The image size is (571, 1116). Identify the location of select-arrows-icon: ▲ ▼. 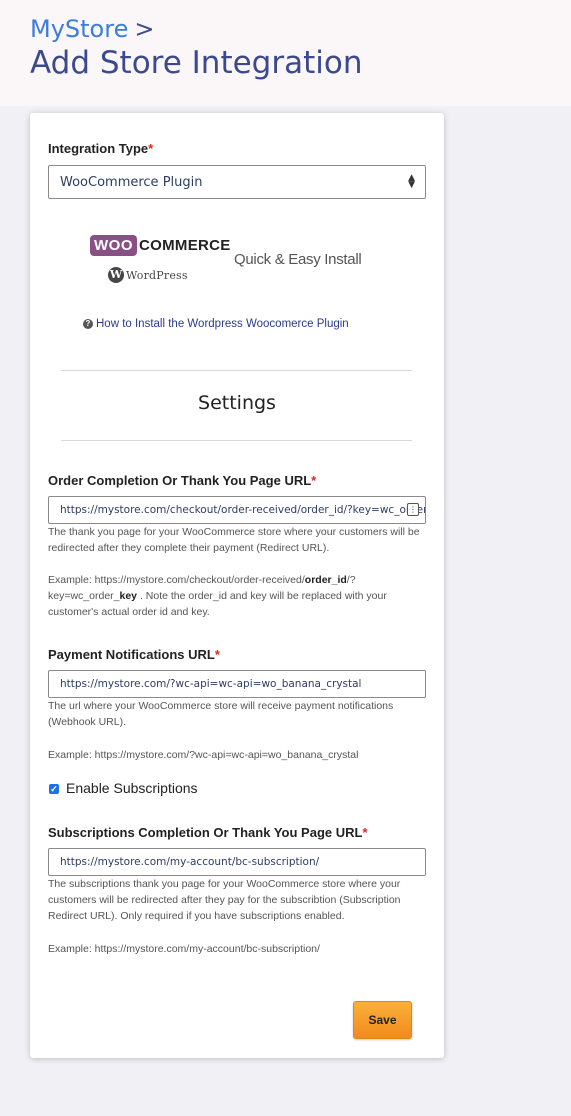
(411, 181).